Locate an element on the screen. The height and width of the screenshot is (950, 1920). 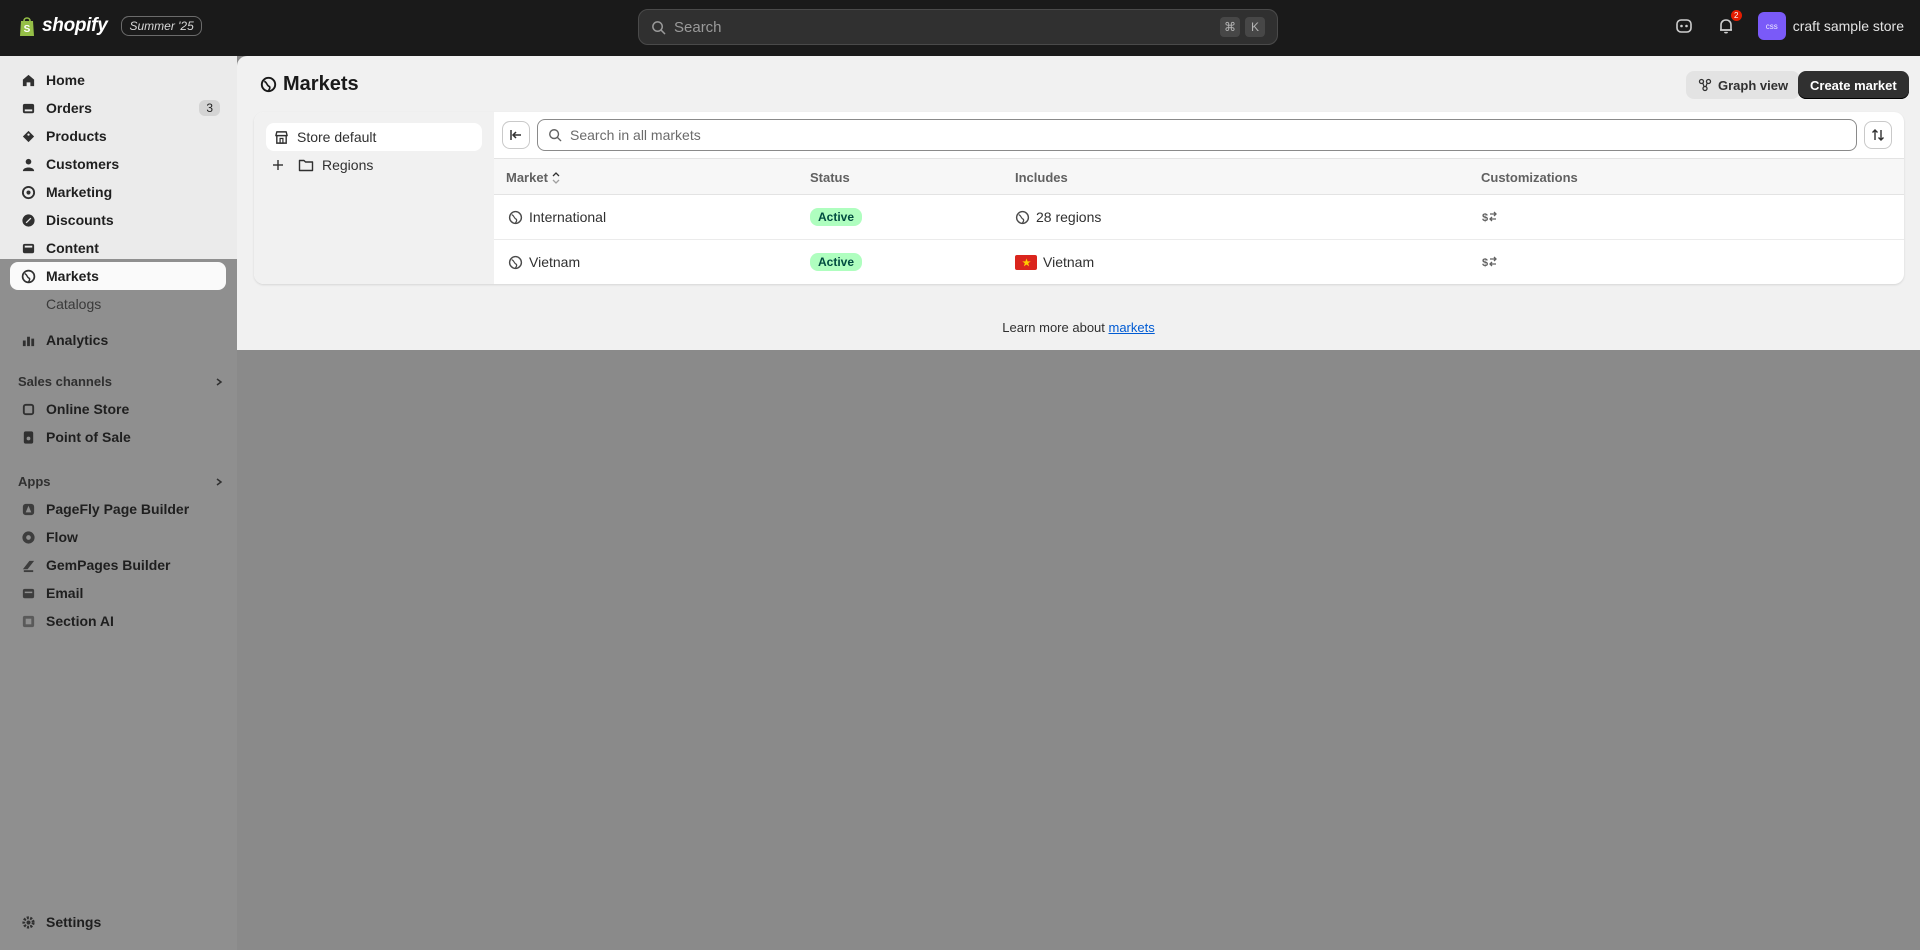
gempages-icon is located at coordinates (28, 565).